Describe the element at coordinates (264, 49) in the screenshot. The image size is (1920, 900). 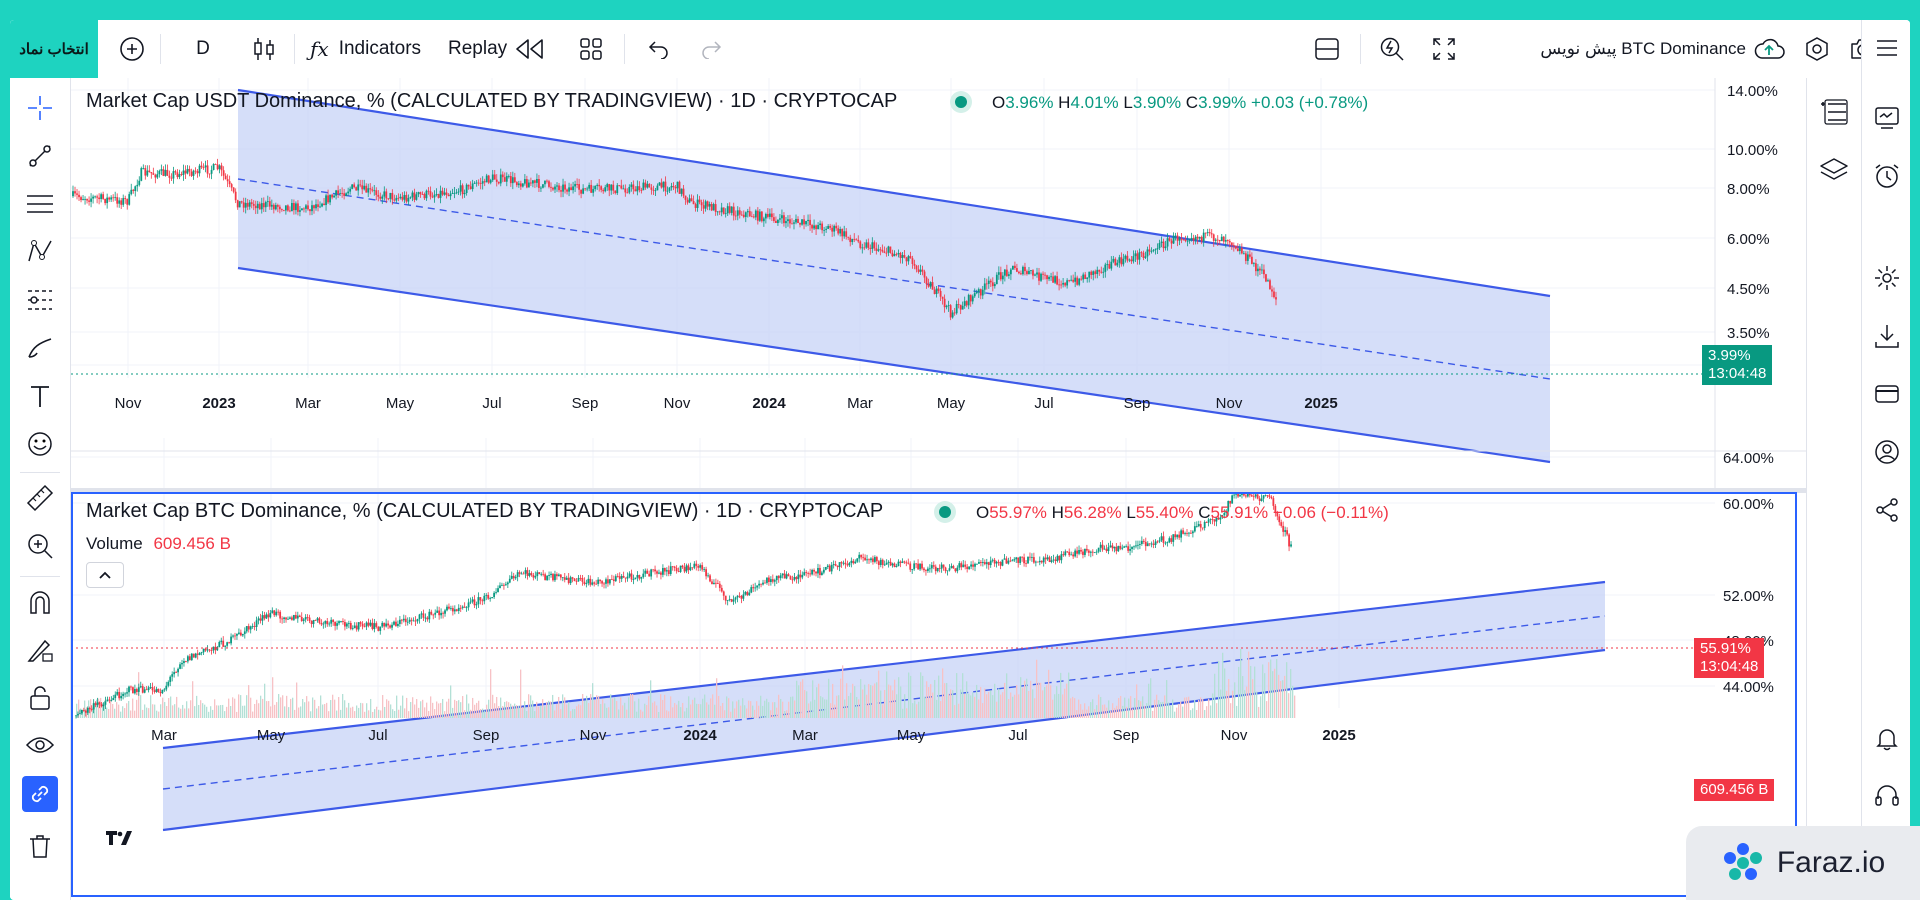
I see `chart-type-button` at that location.